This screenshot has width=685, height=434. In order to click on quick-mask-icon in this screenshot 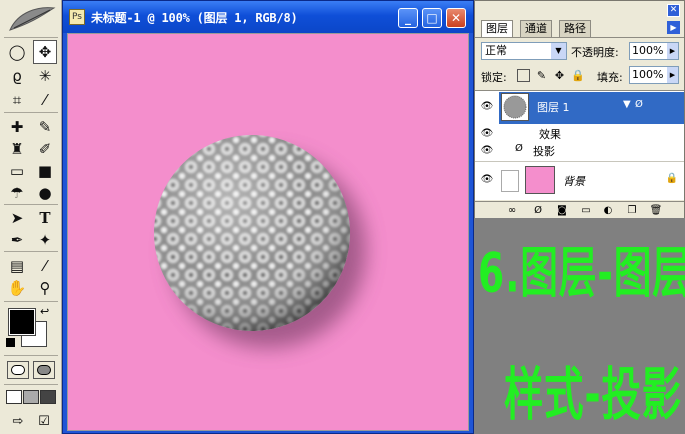, I will do `click(44, 370)`.